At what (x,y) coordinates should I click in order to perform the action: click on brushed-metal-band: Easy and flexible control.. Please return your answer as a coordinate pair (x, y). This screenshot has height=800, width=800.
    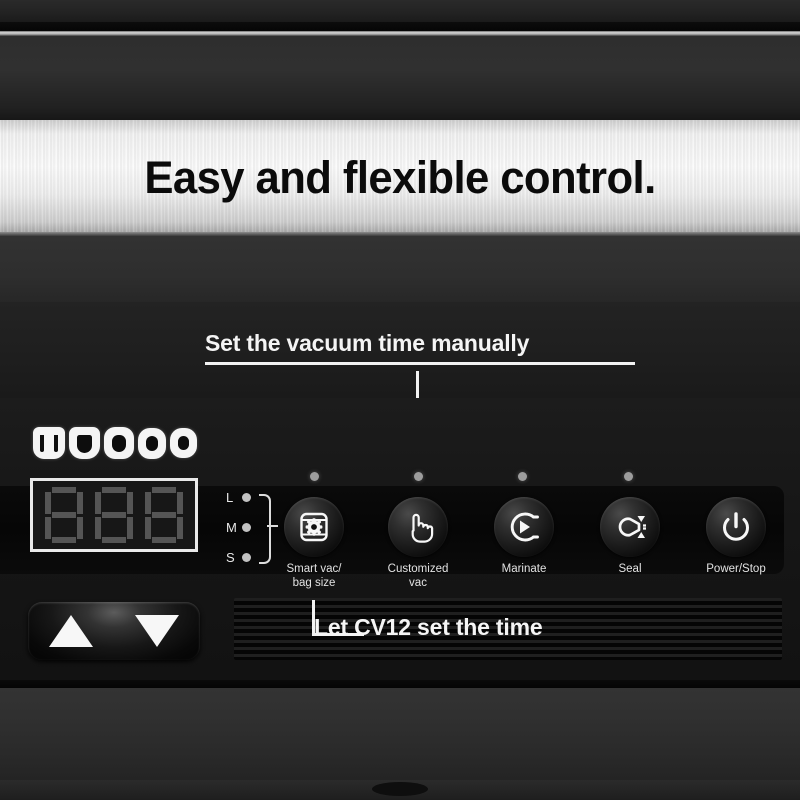
    Looking at the image, I should click on (400, 178).